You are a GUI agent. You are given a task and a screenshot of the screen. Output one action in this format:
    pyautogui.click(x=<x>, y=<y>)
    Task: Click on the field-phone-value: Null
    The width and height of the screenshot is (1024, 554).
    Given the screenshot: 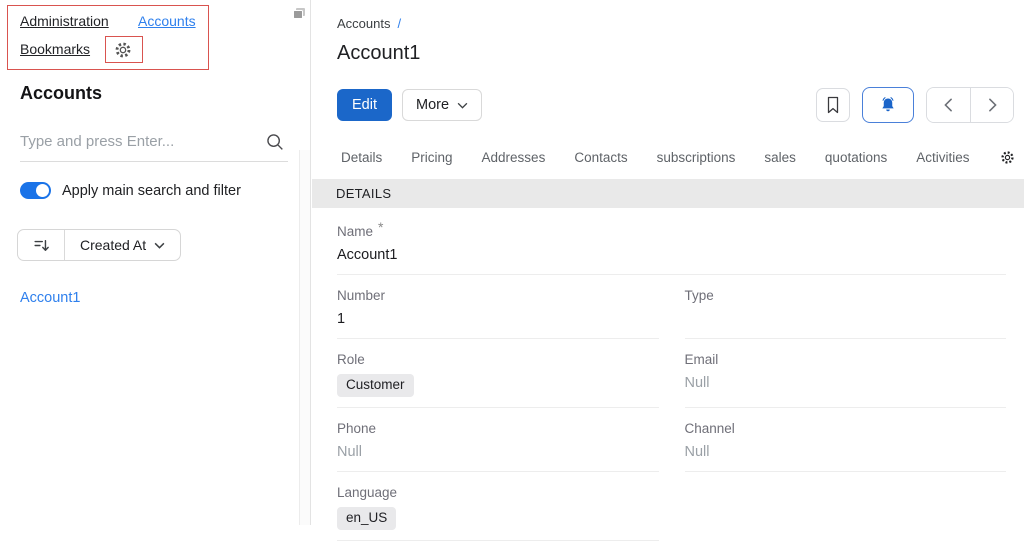 What is the action you would take?
    pyautogui.click(x=349, y=452)
    